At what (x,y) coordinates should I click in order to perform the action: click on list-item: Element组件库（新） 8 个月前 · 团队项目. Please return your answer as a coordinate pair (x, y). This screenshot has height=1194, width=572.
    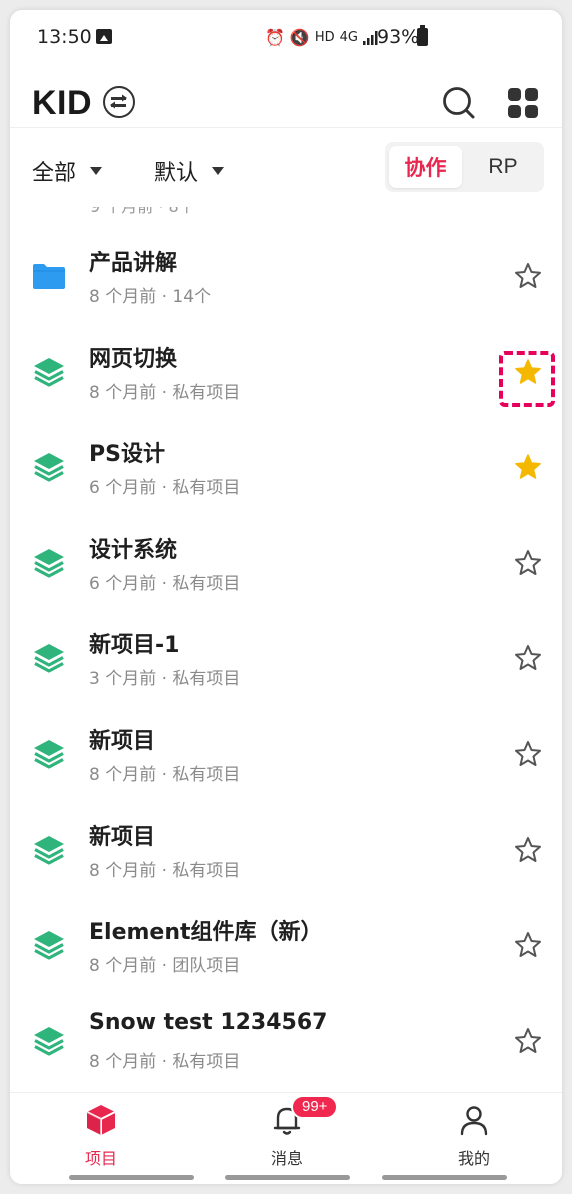
    Looking at the image, I should click on (286, 946).